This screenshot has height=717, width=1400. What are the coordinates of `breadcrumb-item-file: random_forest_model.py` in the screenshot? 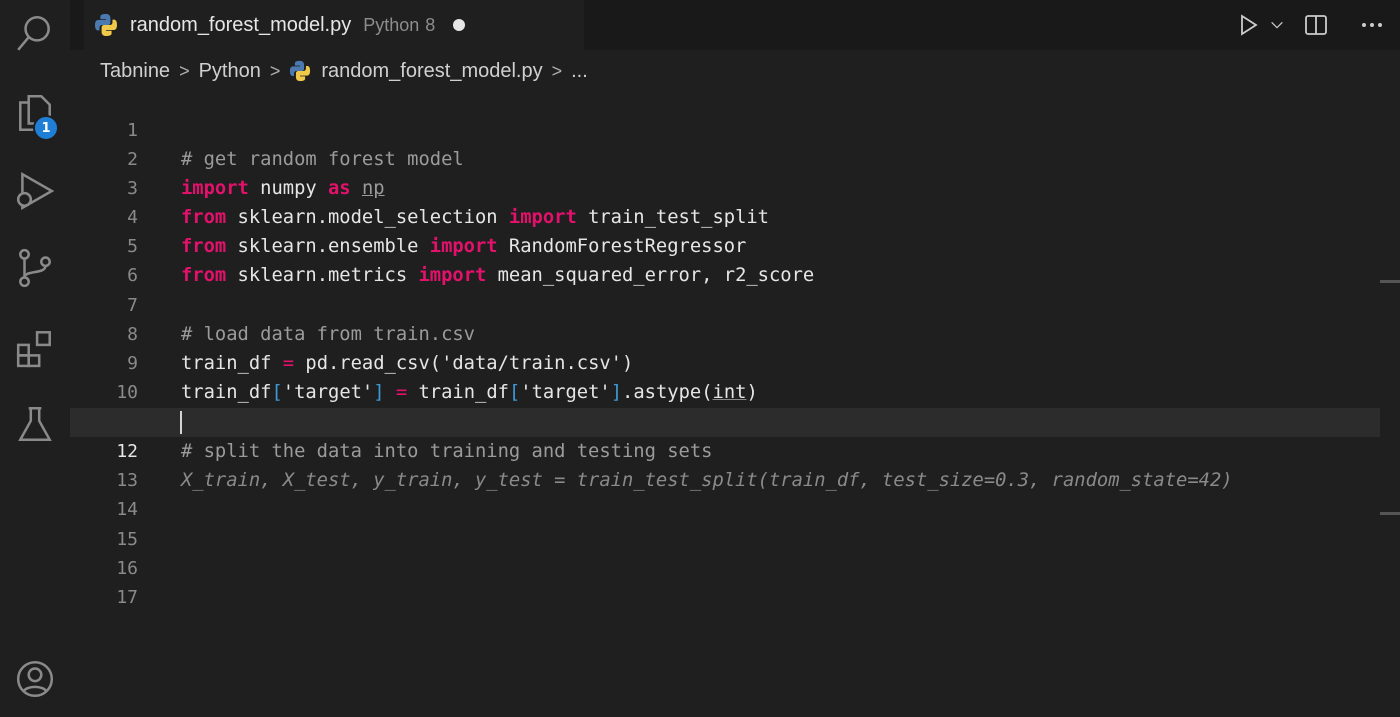 It's located at (431, 71).